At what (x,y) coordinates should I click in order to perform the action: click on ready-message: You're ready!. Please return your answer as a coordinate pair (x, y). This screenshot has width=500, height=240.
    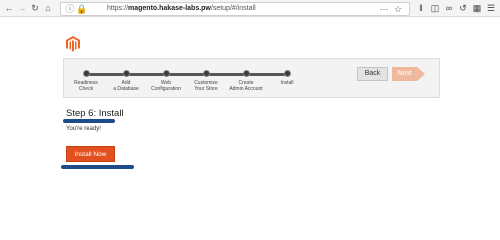
    Looking at the image, I should click on (83, 129).